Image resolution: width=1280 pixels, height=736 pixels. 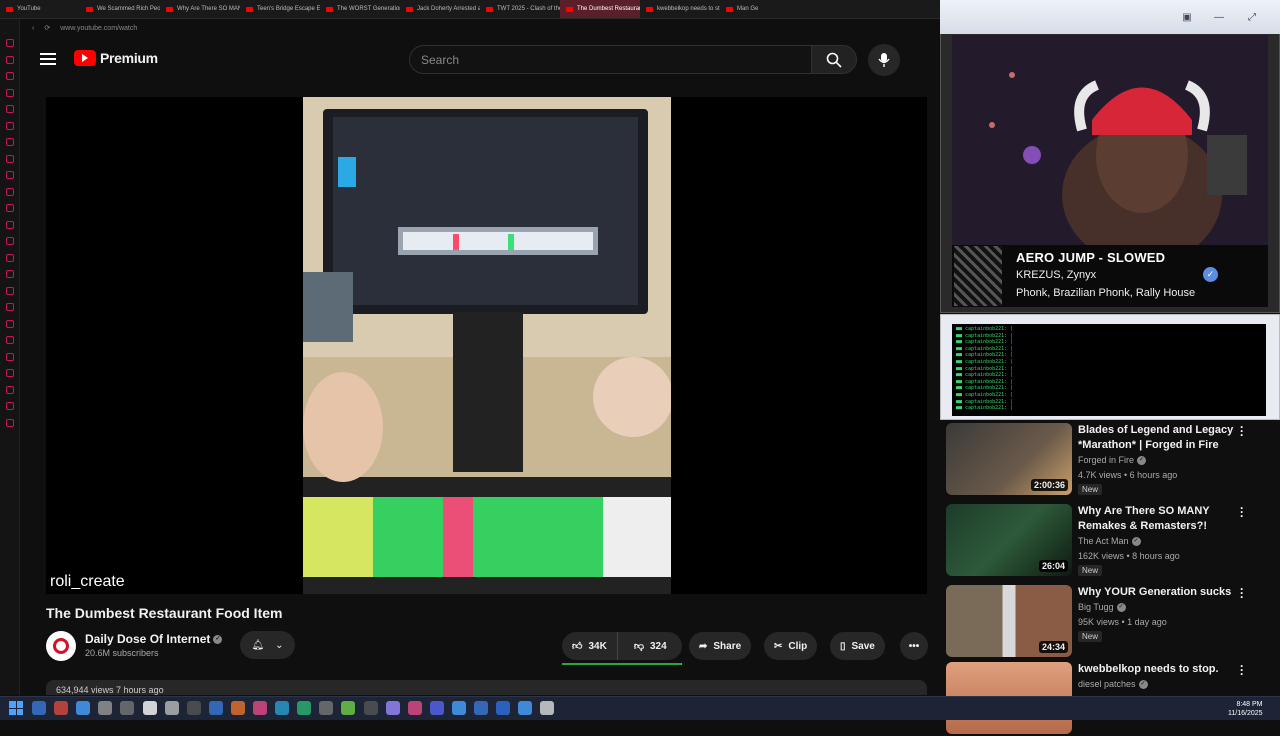 I want to click on browser-tab: TWT 2025 - Clash of the, so click(x=520, y=9).